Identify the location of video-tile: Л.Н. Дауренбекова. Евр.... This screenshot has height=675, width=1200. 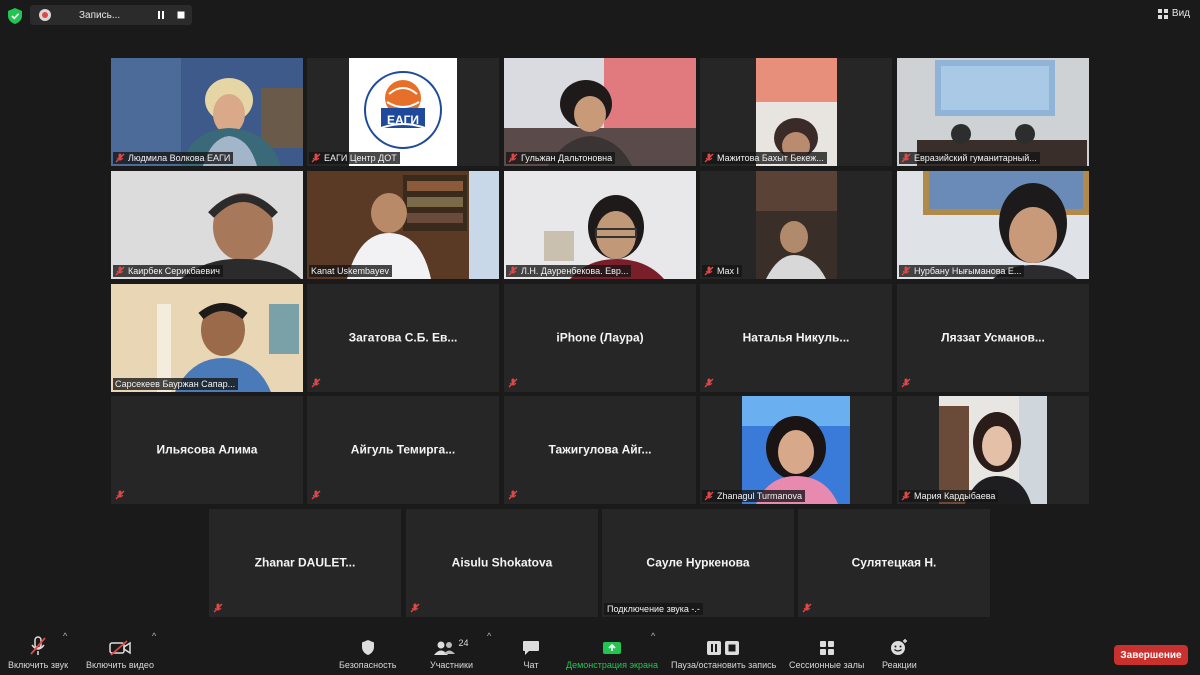
(600, 225).